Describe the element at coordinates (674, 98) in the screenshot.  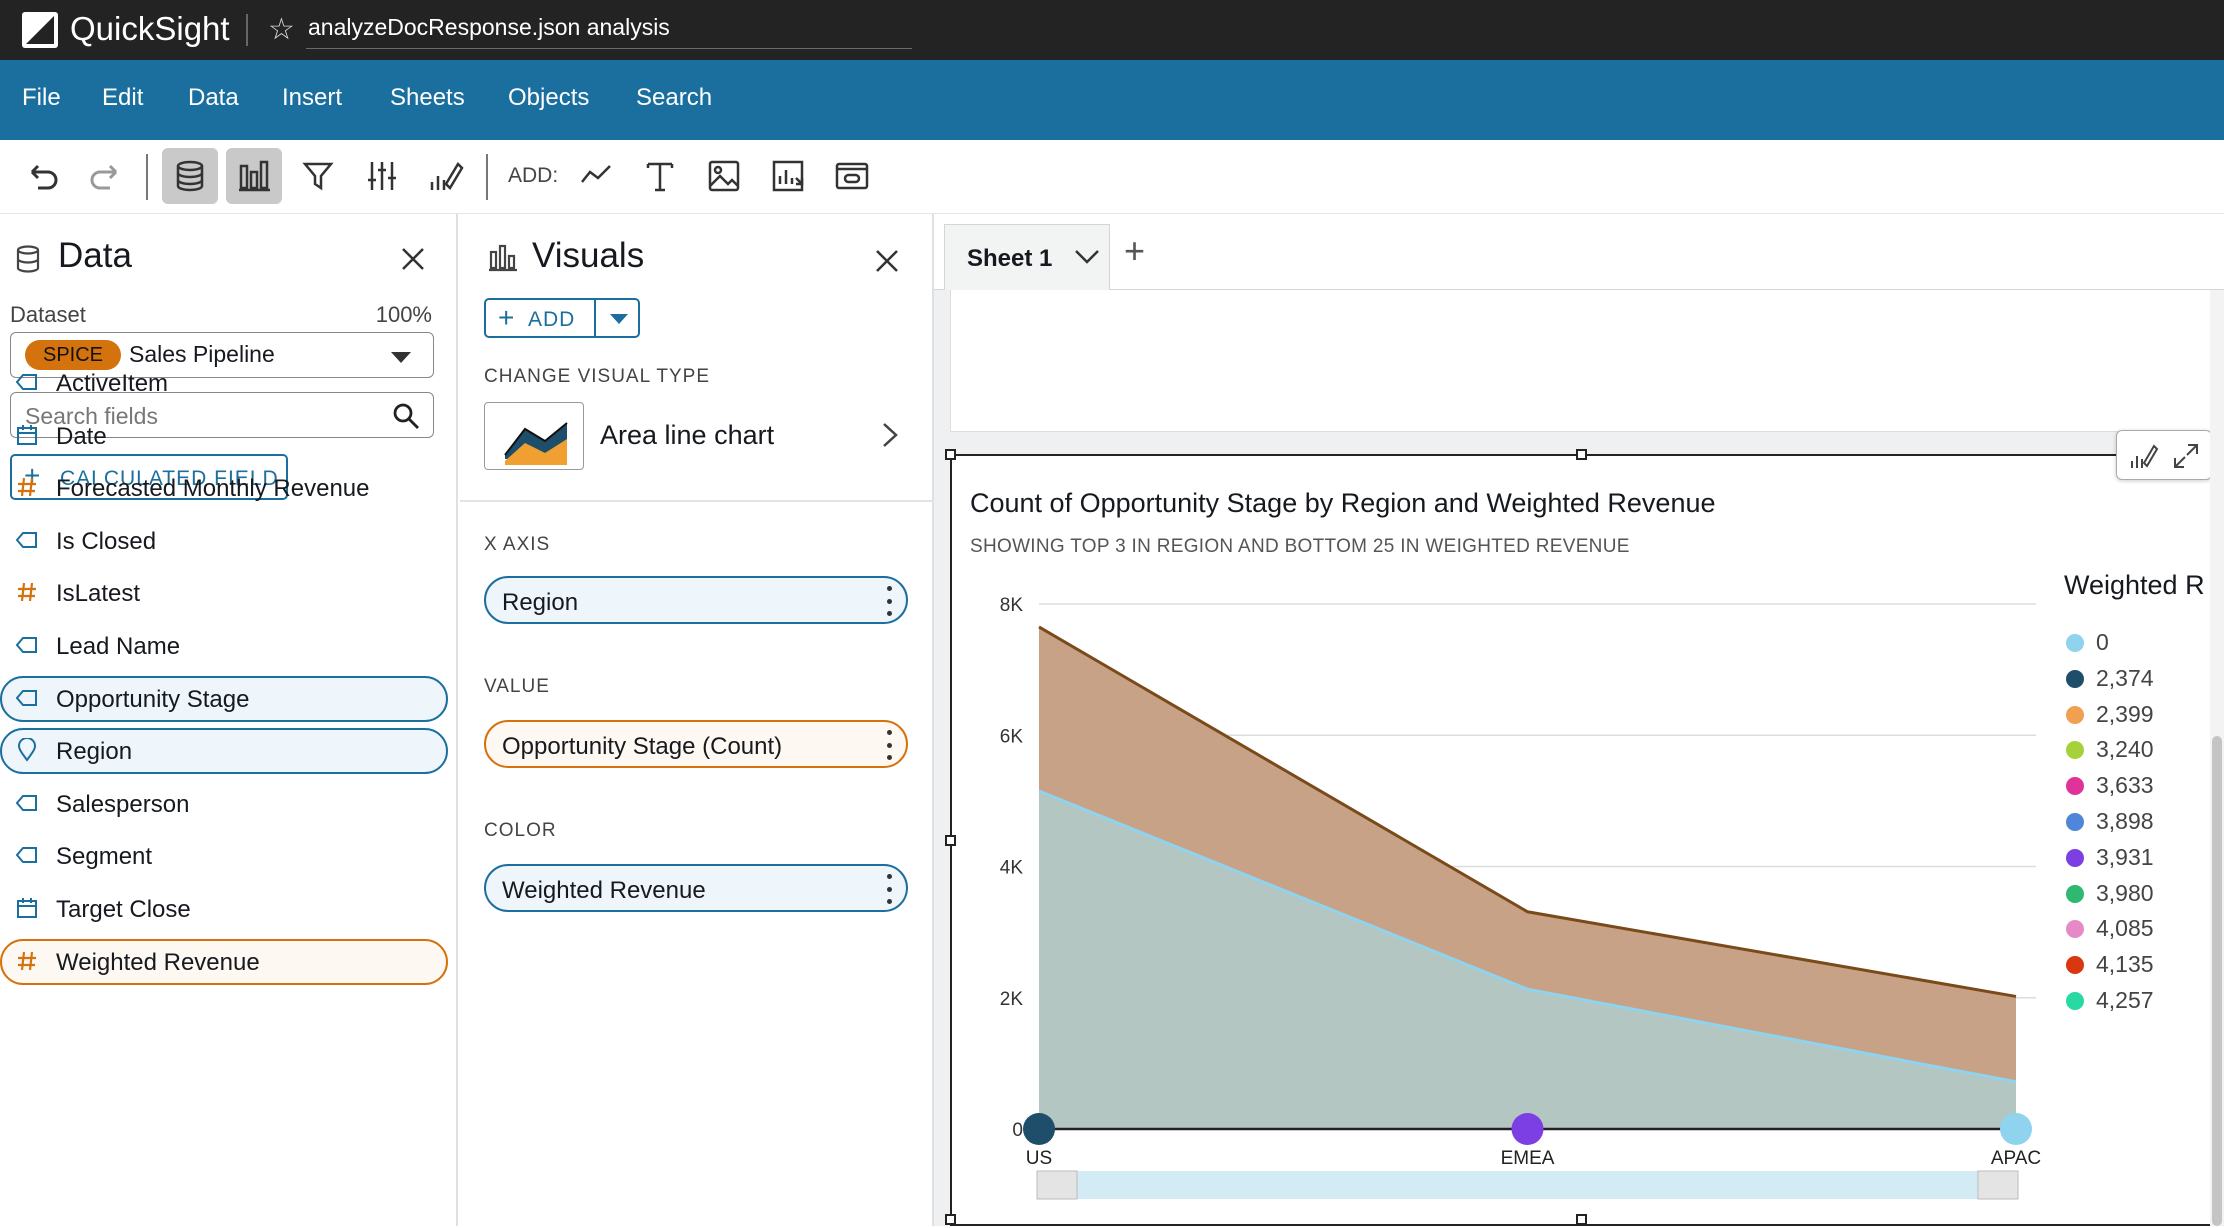
I see `menu-search: Search` at that location.